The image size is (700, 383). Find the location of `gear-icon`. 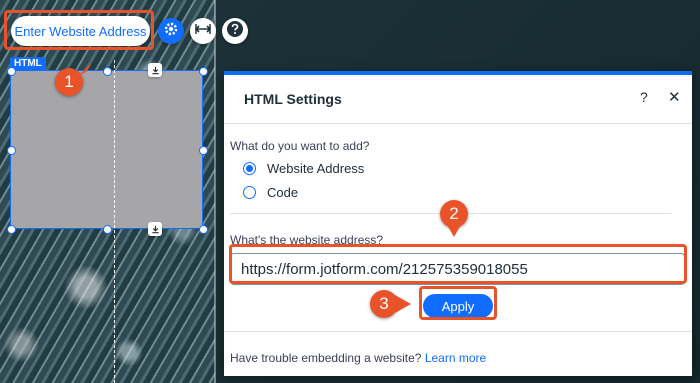

gear-icon is located at coordinates (171, 31).